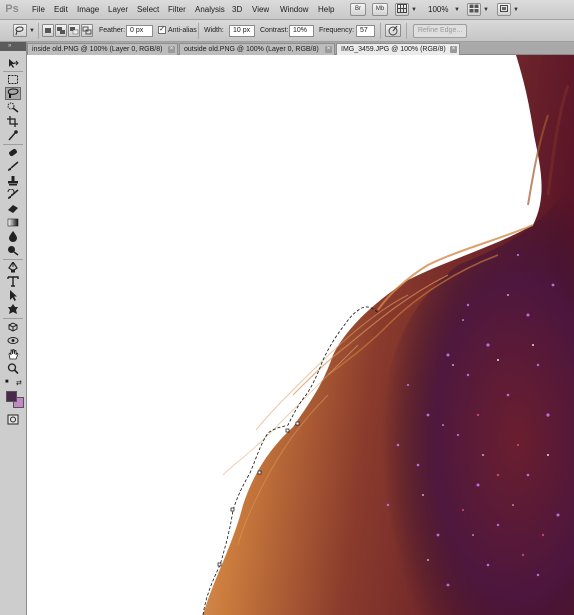 The width and height of the screenshot is (574, 615). What do you see at coordinates (13, 46) in the screenshot?
I see `tools-panel-header: »` at bounding box center [13, 46].